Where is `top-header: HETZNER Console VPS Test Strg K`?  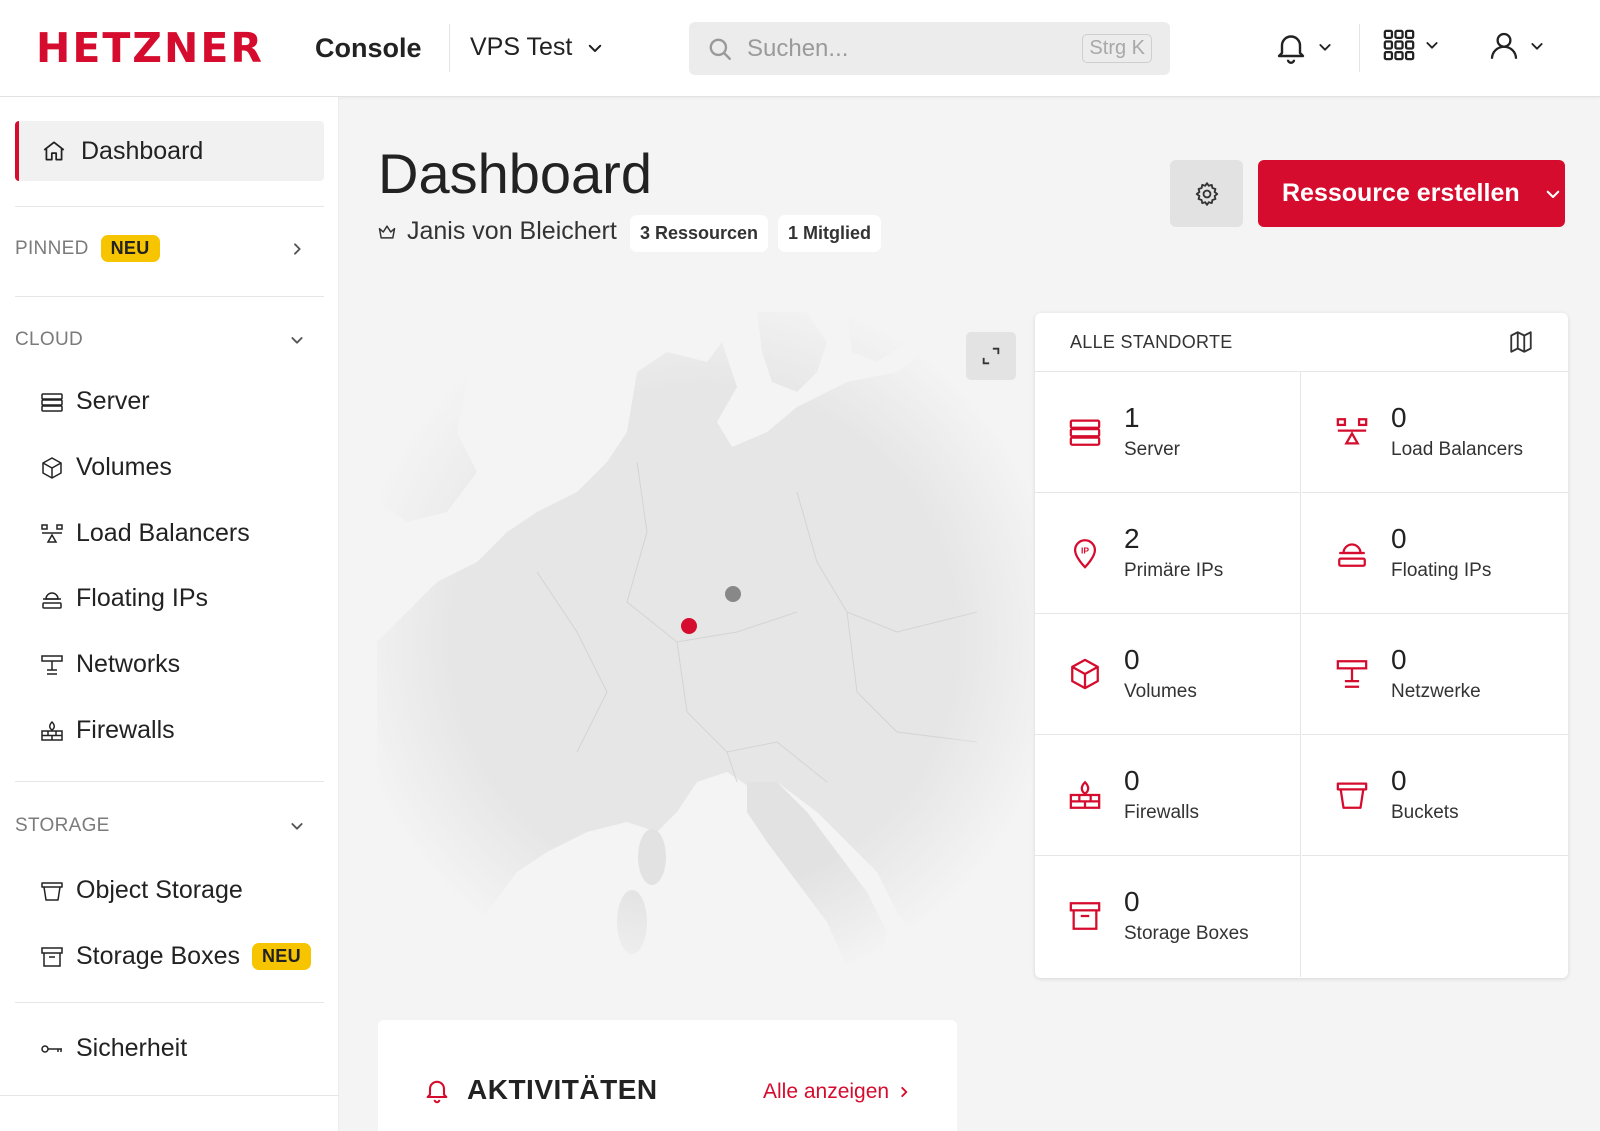 top-header: HETZNER Console VPS Test Strg K is located at coordinates (800, 48).